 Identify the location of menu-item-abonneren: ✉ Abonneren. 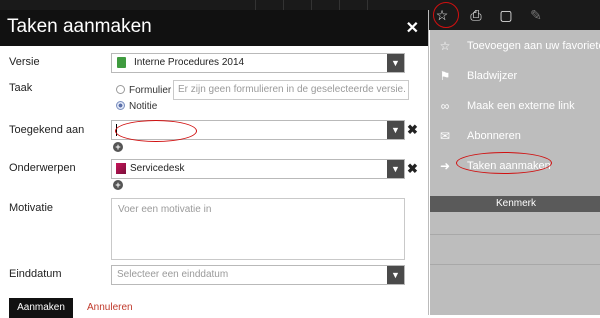
(515, 137).